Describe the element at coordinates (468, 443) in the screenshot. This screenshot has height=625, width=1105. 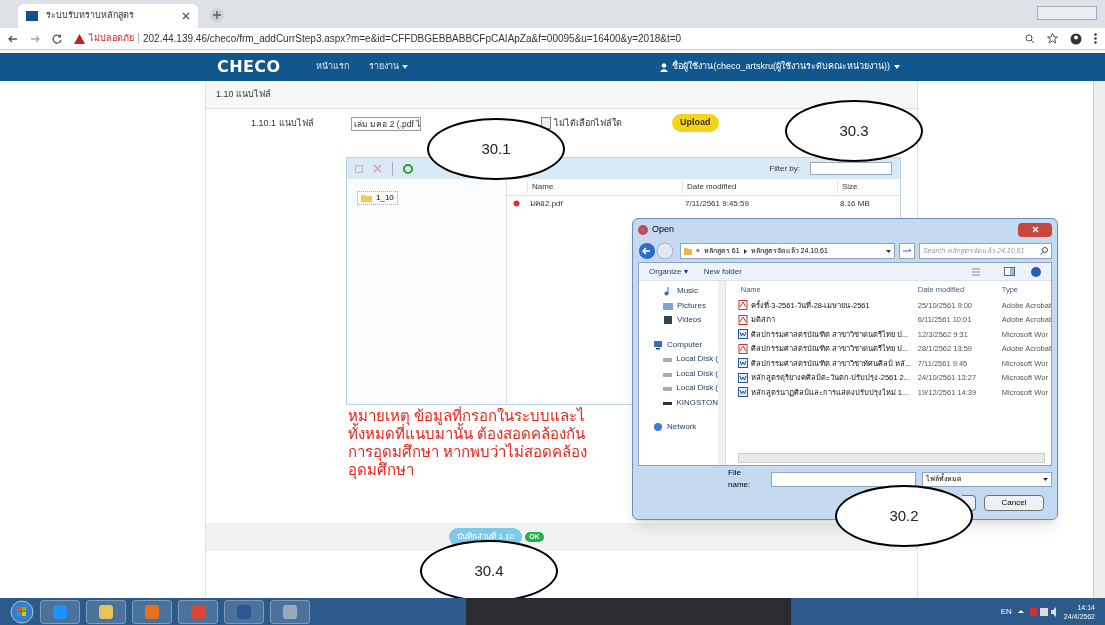
I see `warning-note: หมายเหตุ ข้อมูลที่กรอกในระบบและไ ทั้งหมดที่แนบมานั้น ต้องสอดคล้องกัน การอุดมศึกษา หากพบว่าไม่สอดคล้อง อุดมศึกษา` at that location.